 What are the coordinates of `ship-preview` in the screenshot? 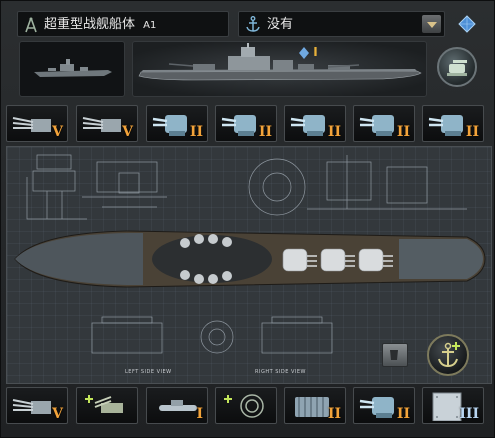 It's located at (279, 69).